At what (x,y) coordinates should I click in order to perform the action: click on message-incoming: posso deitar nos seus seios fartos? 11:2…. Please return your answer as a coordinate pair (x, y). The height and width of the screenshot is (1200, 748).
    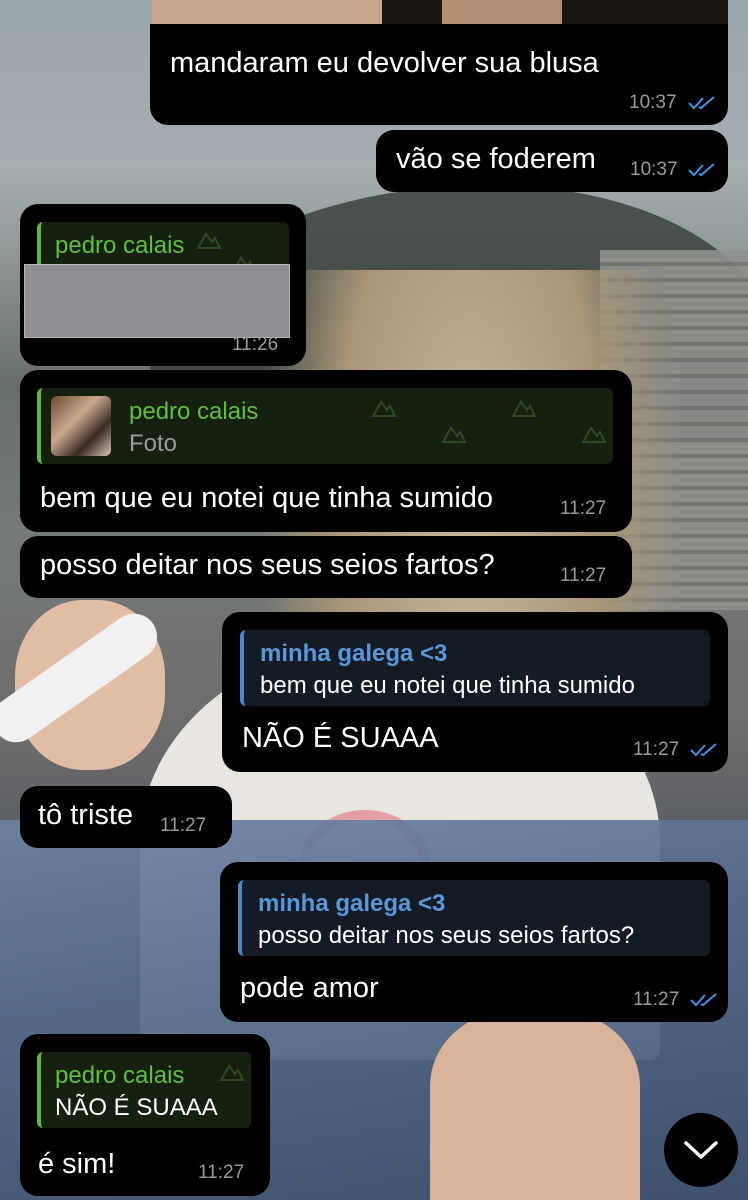
    Looking at the image, I should click on (326, 567).